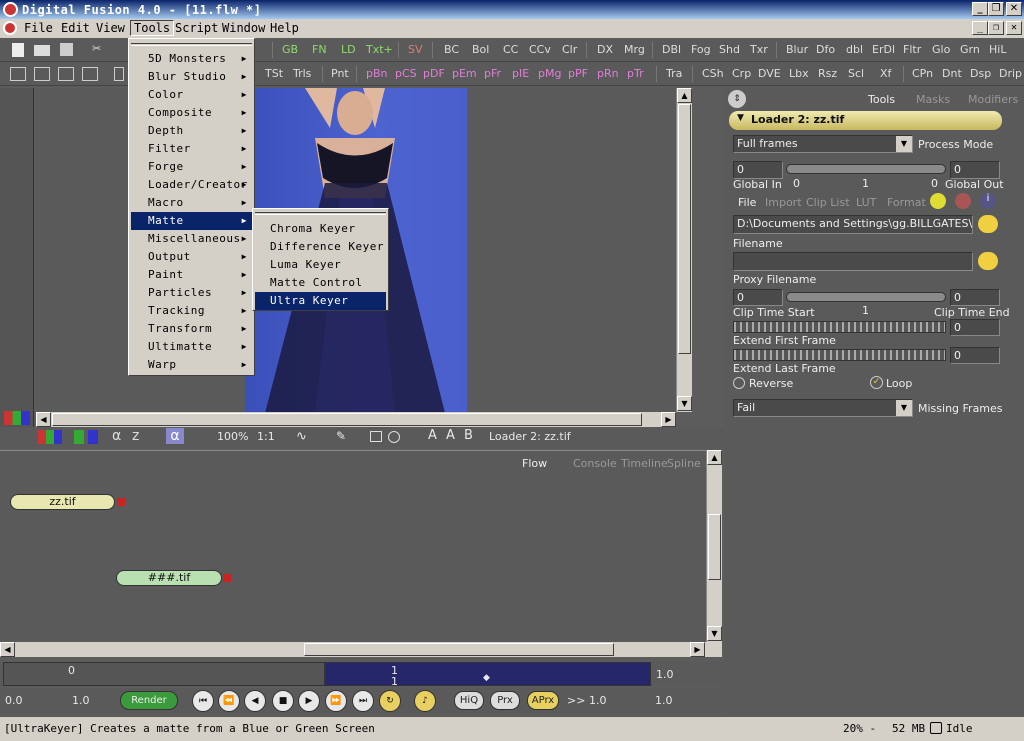 This screenshot has height=741, width=1024. What do you see at coordinates (415, 49) in the screenshot?
I see `tool-sv: SV` at bounding box center [415, 49].